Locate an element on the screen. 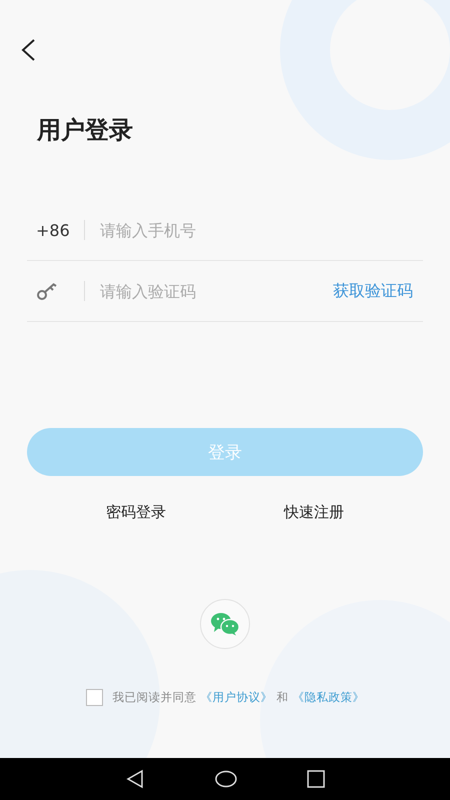  recents-nav-icon is located at coordinates (316, 779).